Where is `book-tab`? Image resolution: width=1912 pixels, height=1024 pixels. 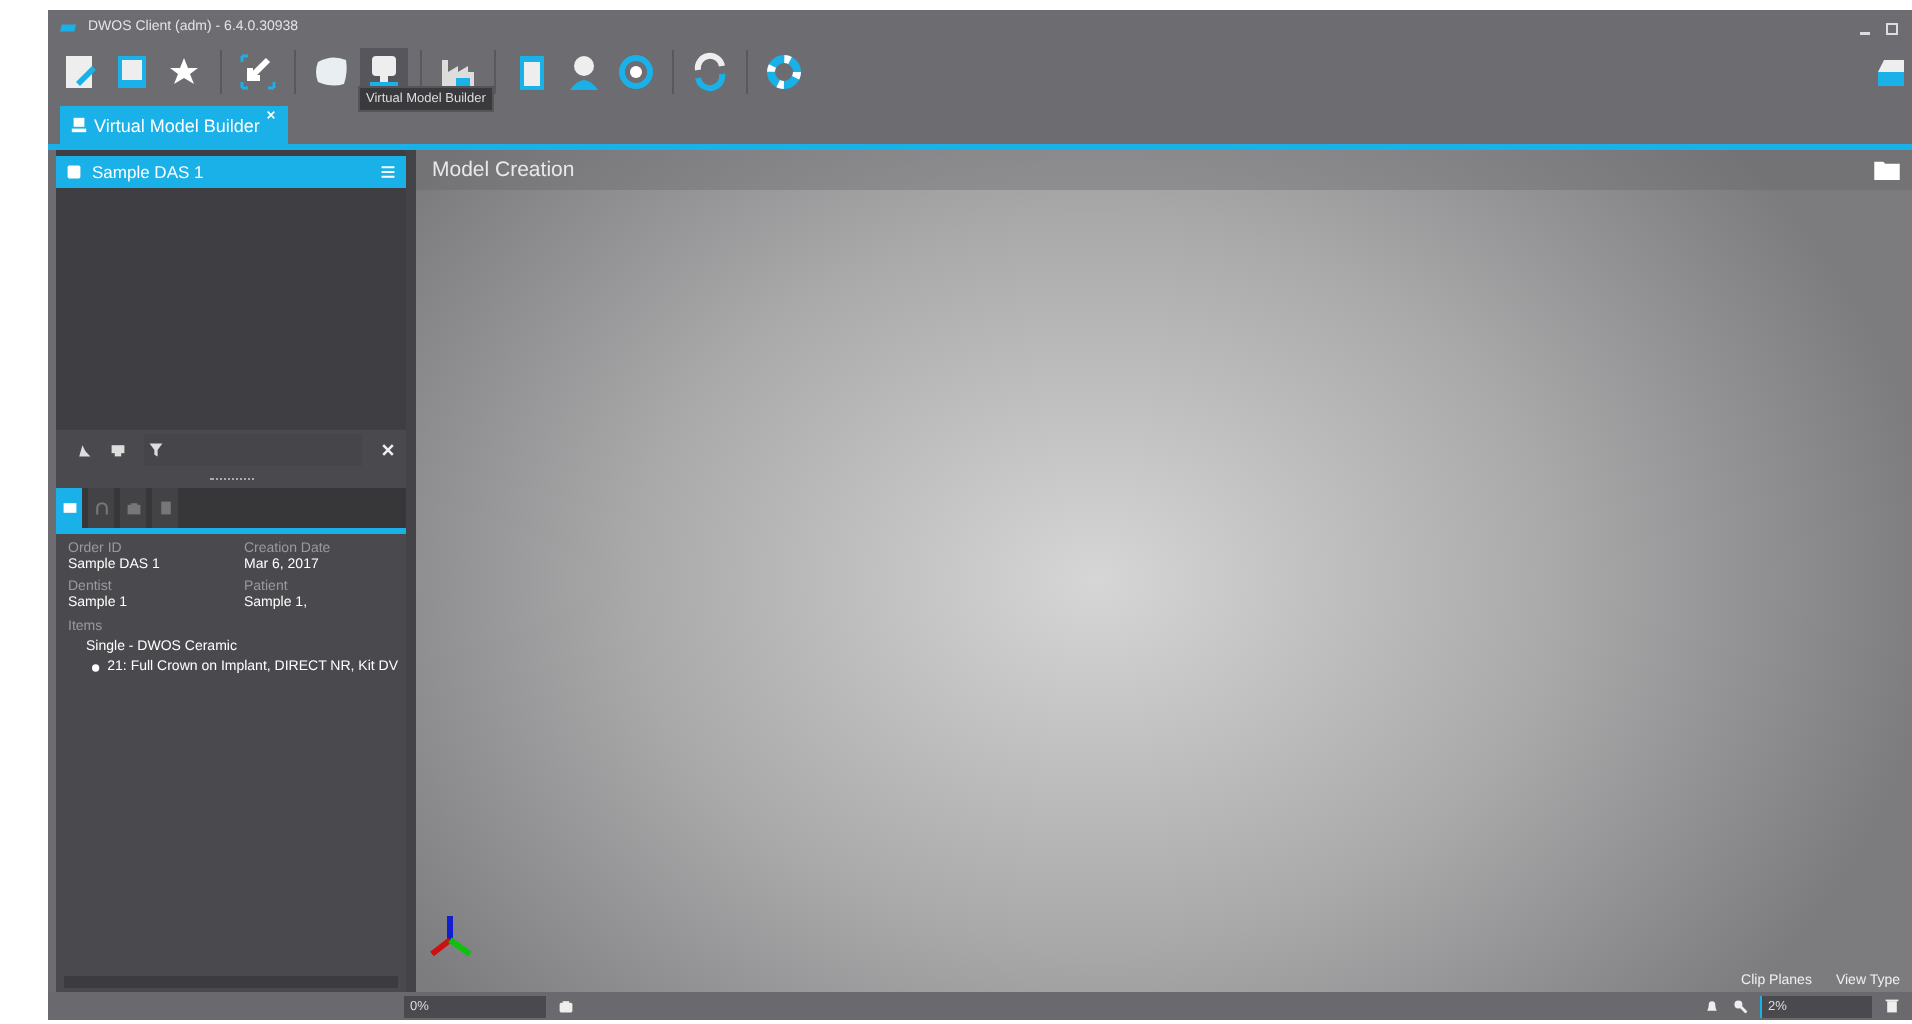
book-tab is located at coordinates (69, 508).